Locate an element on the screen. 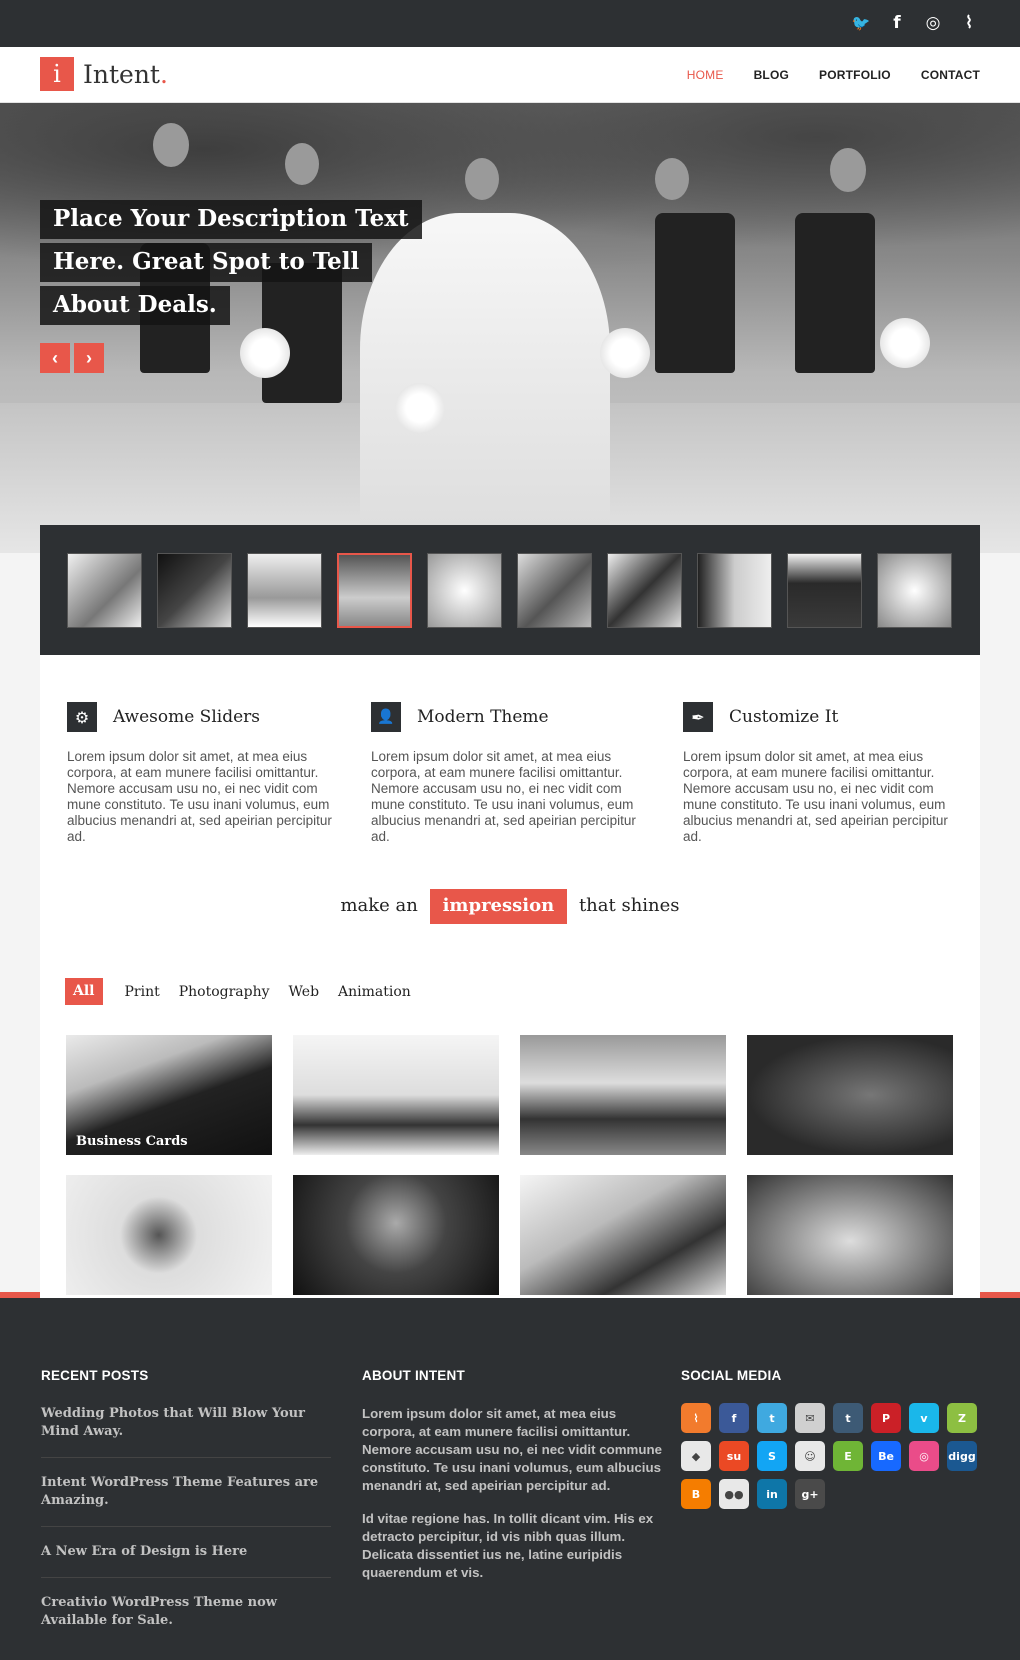 The height and width of the screenshot is (1660, 1020). nav-blog: BLOG is located at coordinates (771, 75).